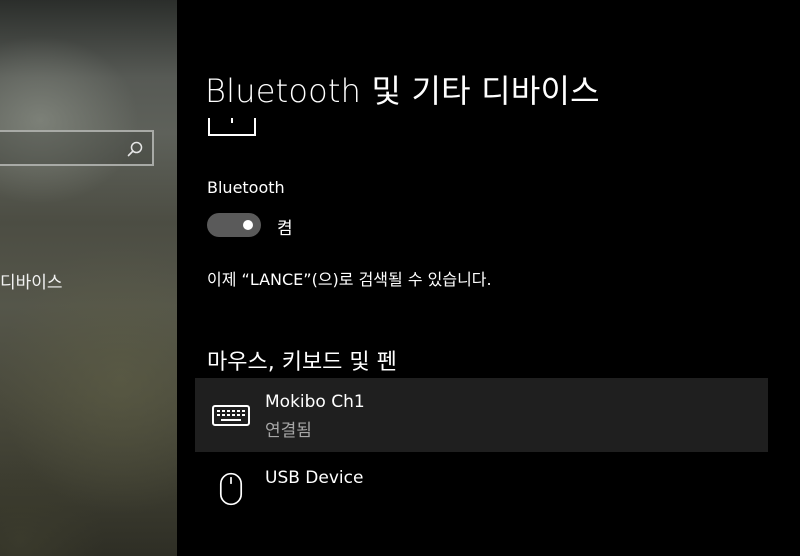 This screenshot has width=800, height=556. Describe the element at coordinates (61, 149) in the screenshot. I see `search-input` at that location.